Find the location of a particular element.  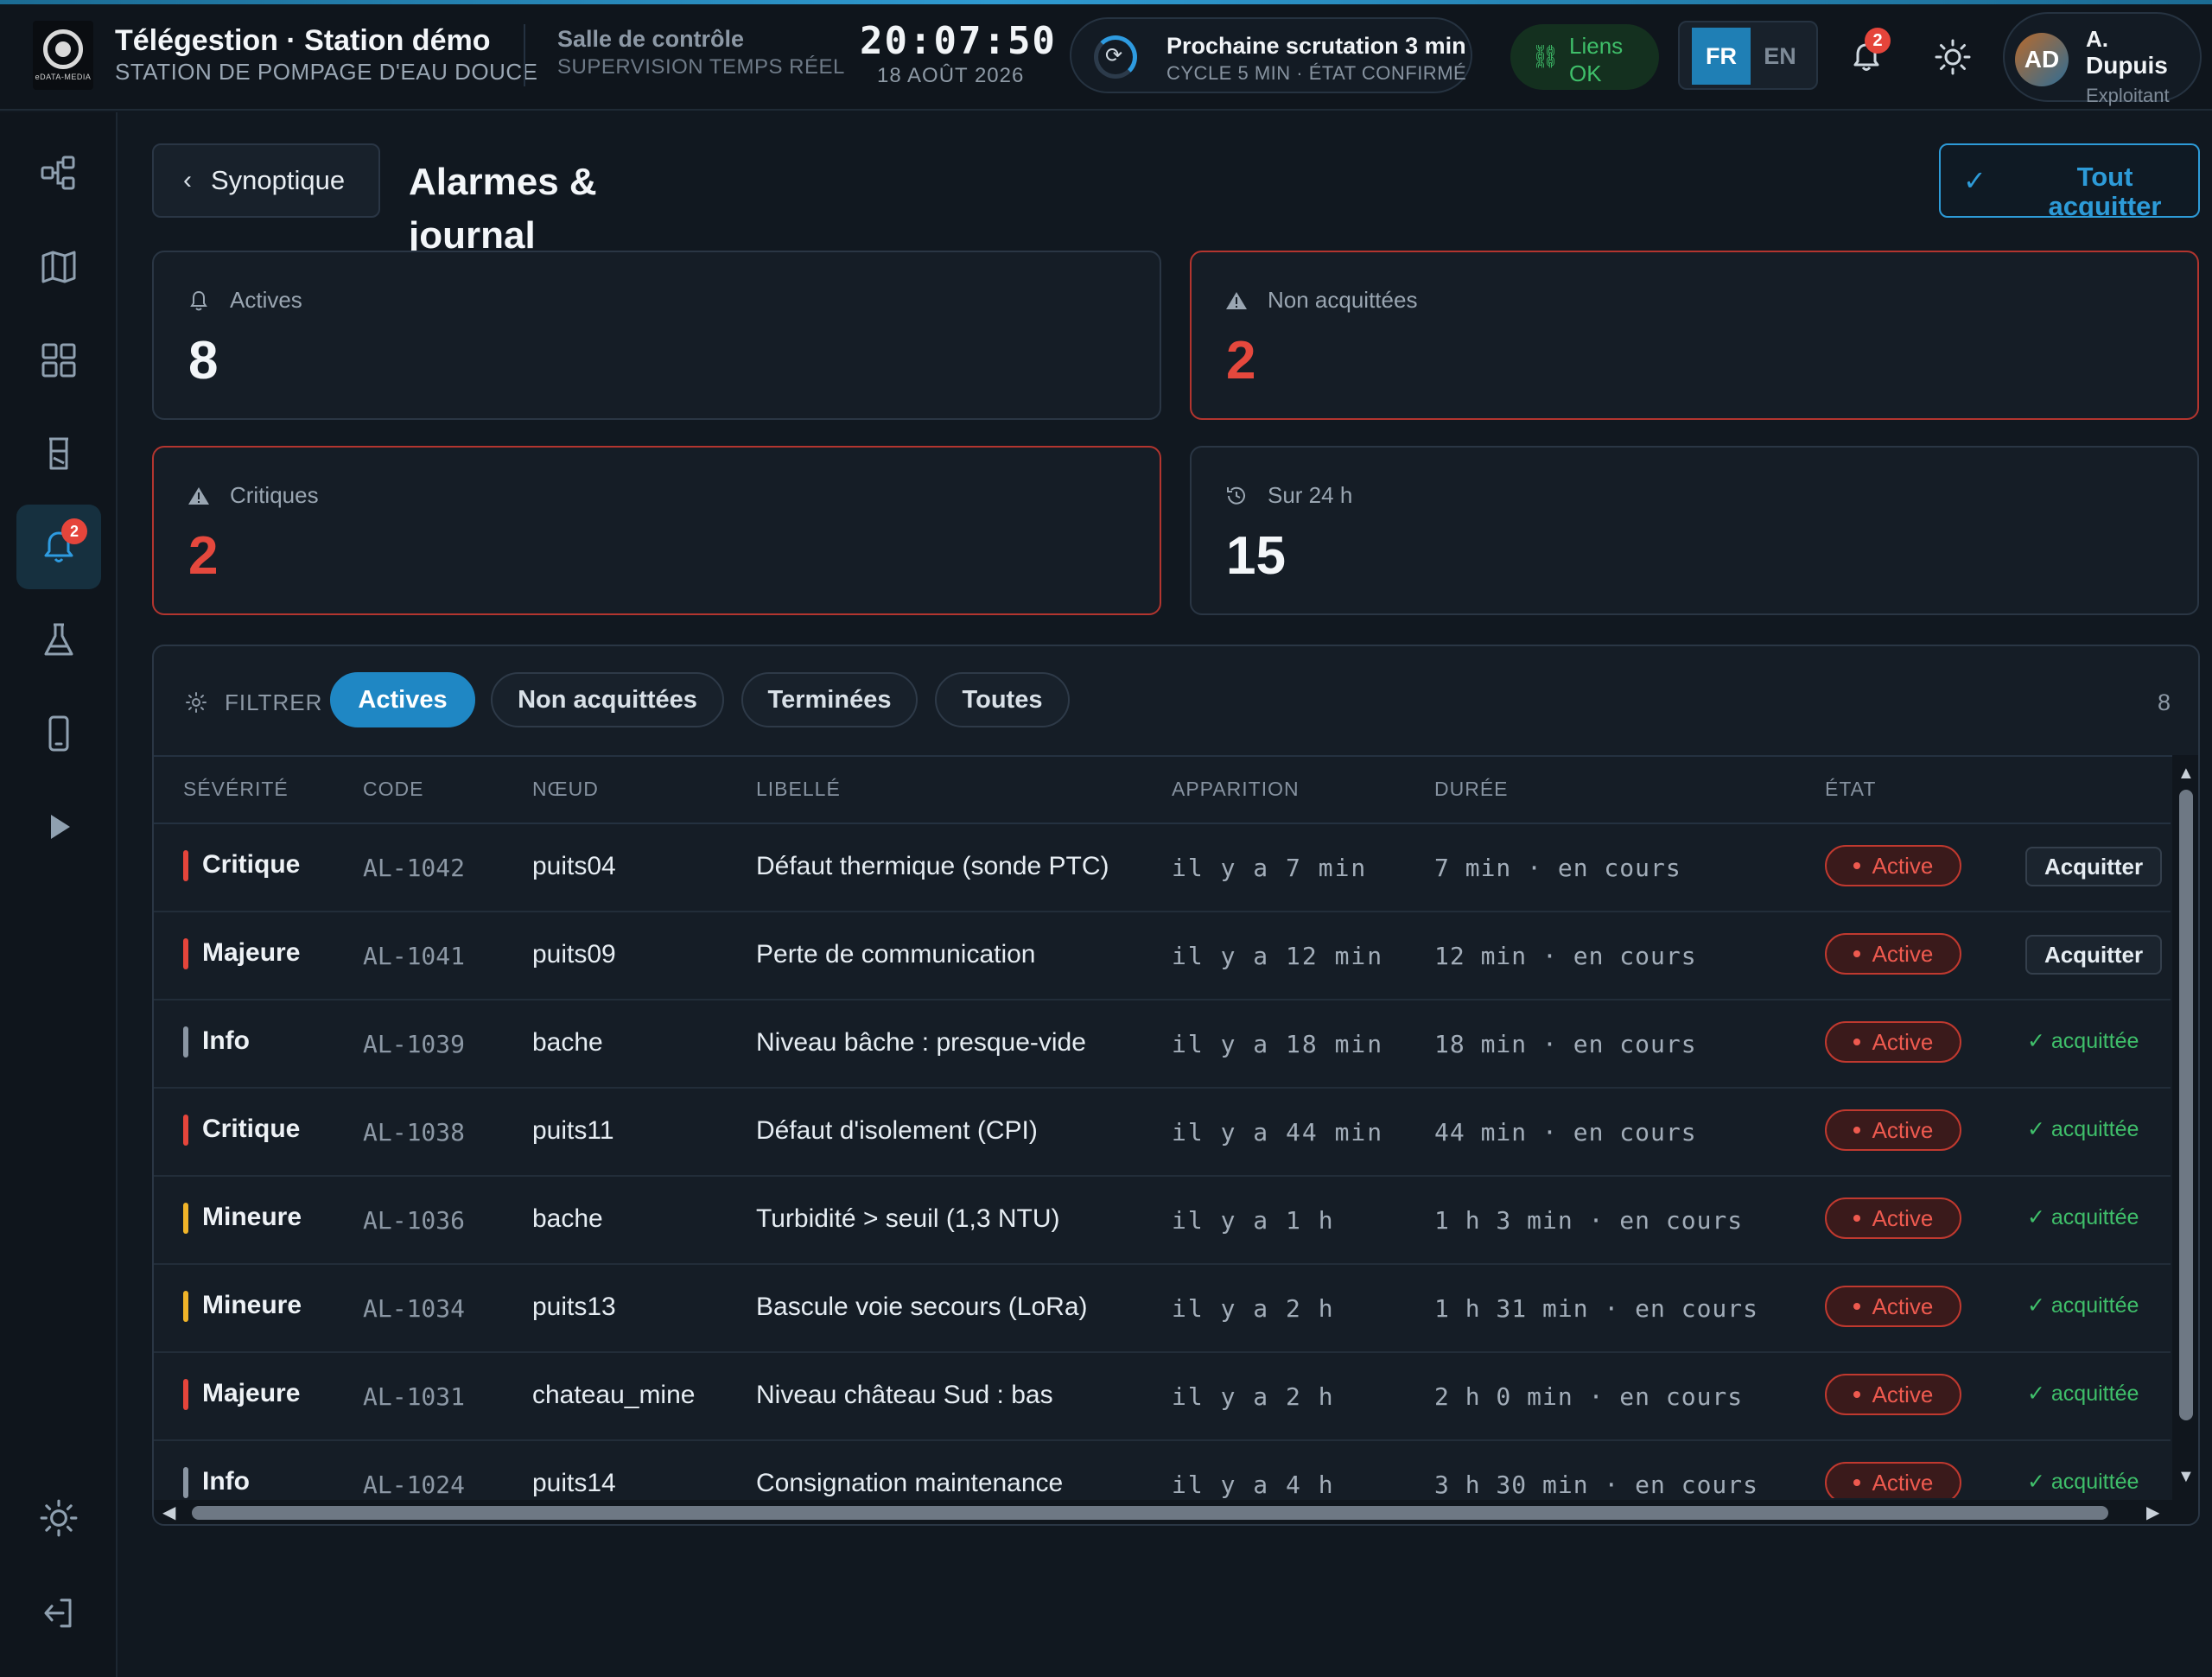

appearance-cell: il y a 2 h is located at coordinates (1253, 1396).